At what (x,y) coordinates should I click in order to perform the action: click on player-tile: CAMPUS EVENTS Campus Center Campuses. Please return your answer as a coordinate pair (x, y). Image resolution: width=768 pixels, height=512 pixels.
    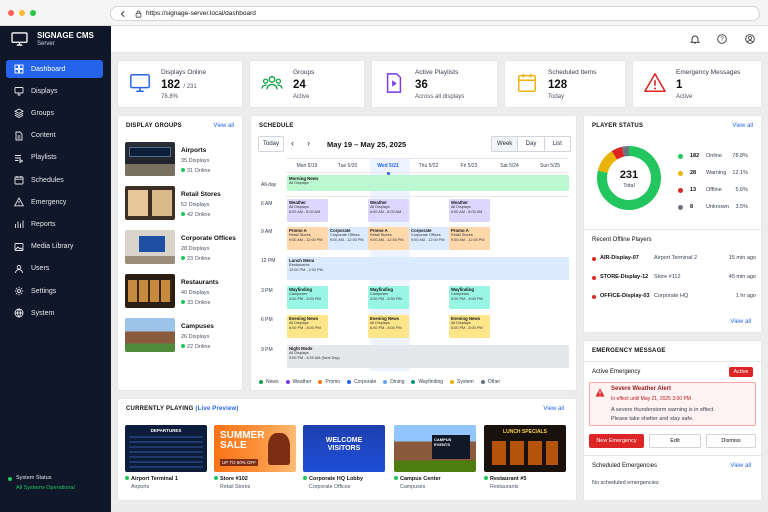
    Looking at the image, I should click on (435, 457).